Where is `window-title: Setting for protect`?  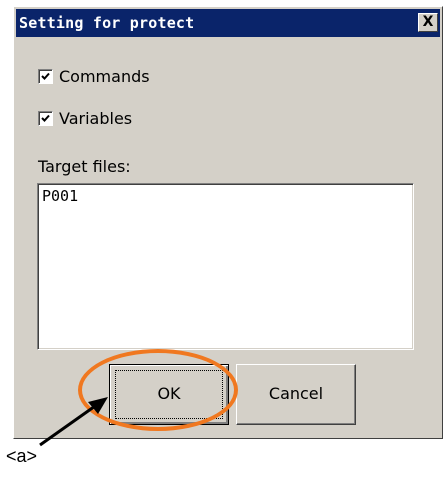 window-title: Setting for protect is located at coordinates (107, 23).